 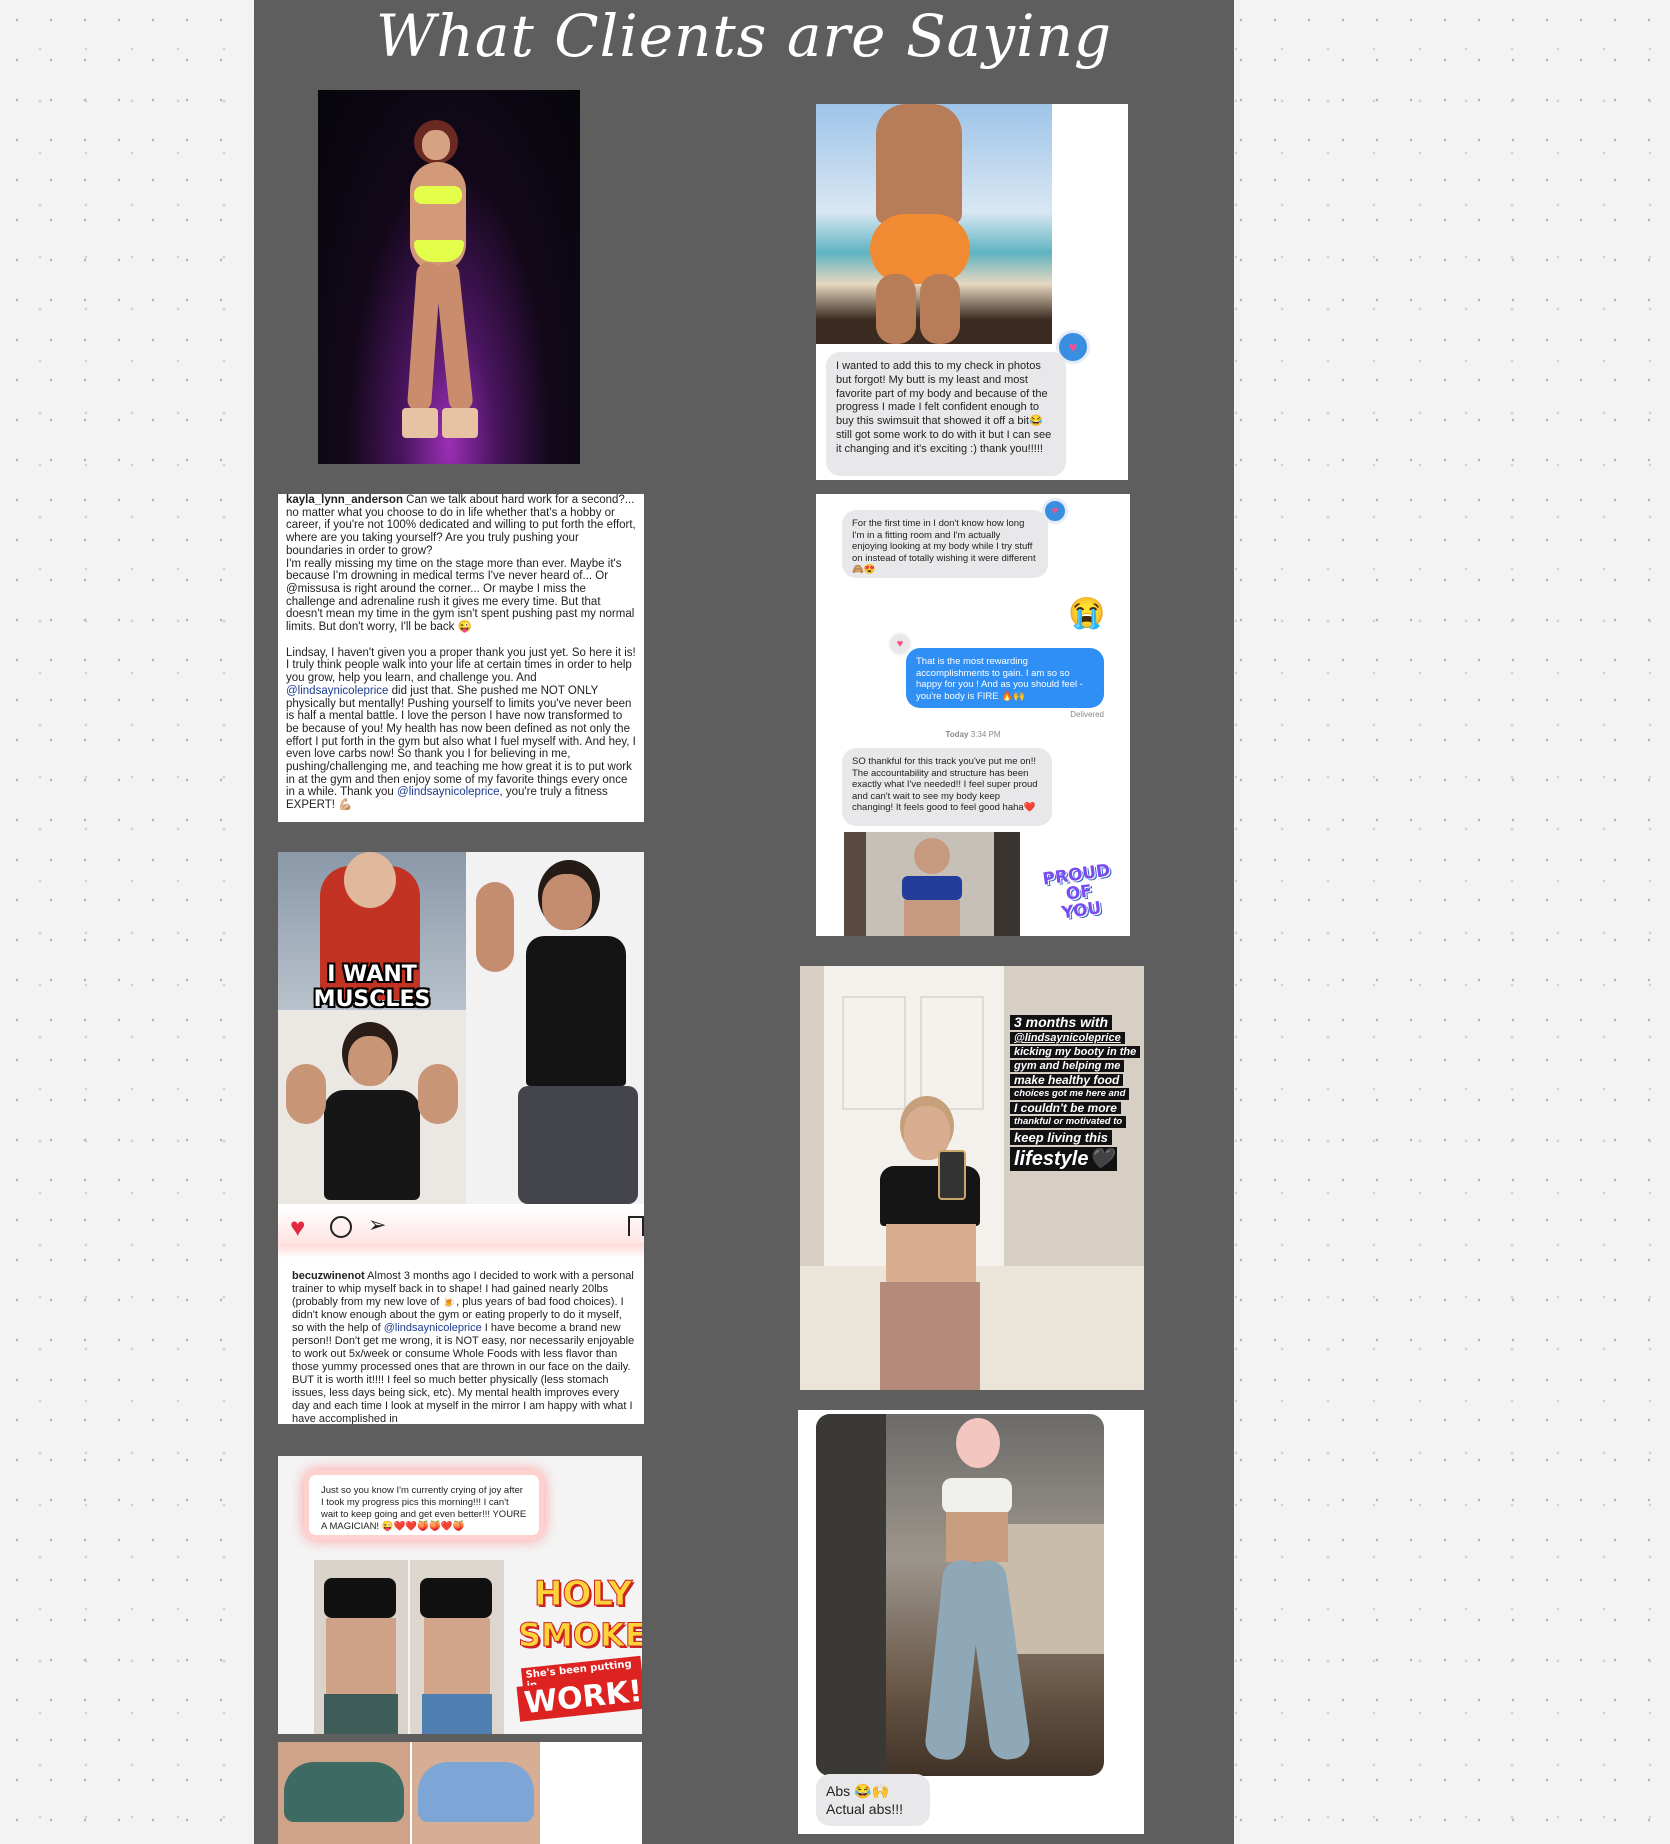 What do you see at coordinates (960, 1595) in the screenshot?
I see `abs-mirror-photo` at bounding box center [960, 1595].